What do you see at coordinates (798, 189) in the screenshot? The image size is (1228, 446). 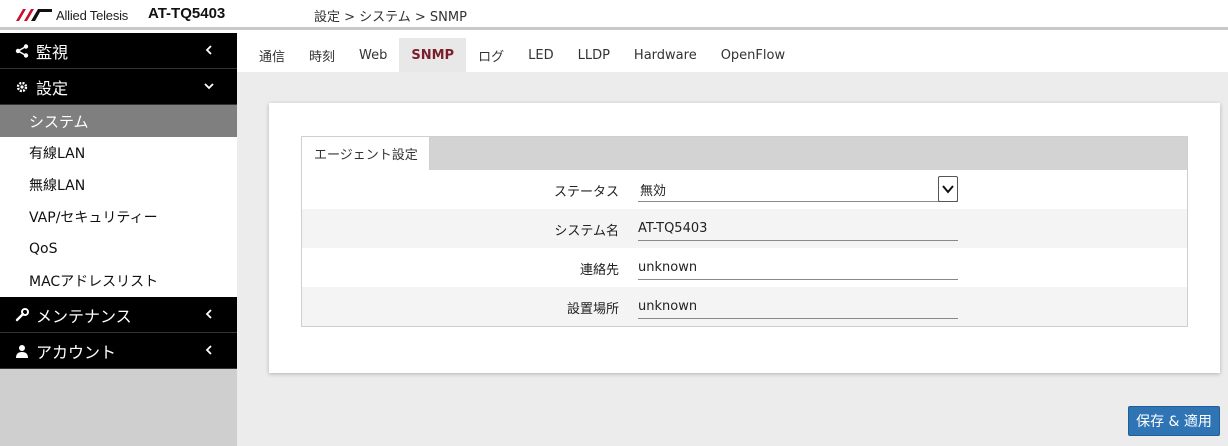 I see `status-select: 無効` at bounding box center [798, 189].